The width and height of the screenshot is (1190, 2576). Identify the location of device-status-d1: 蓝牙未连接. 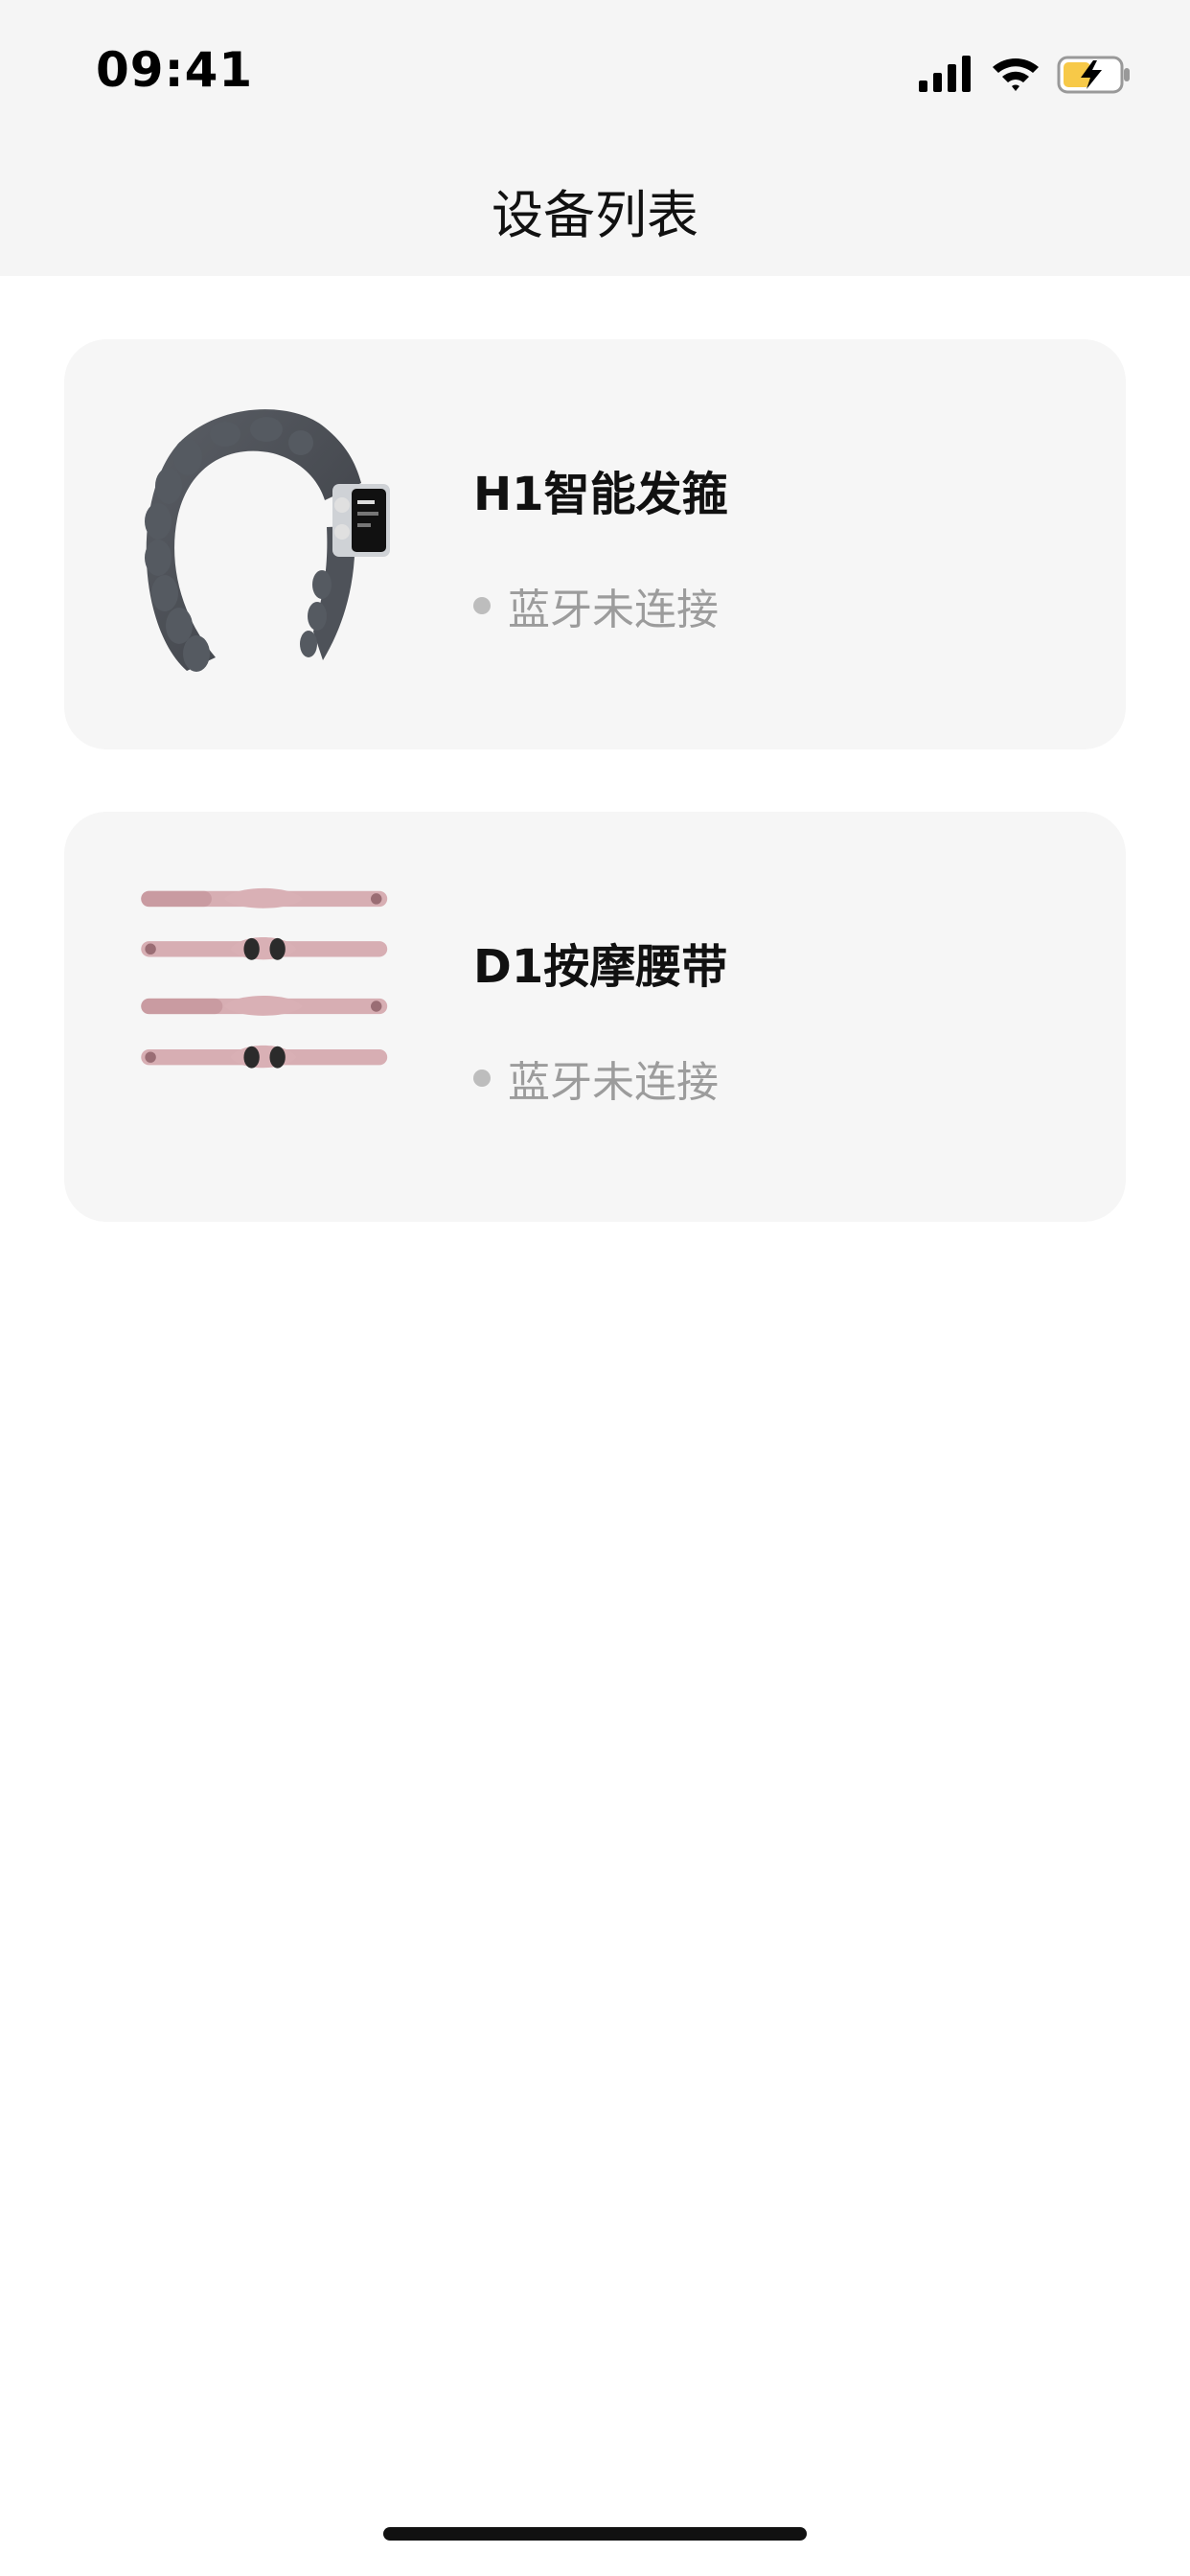
(596, 1078).